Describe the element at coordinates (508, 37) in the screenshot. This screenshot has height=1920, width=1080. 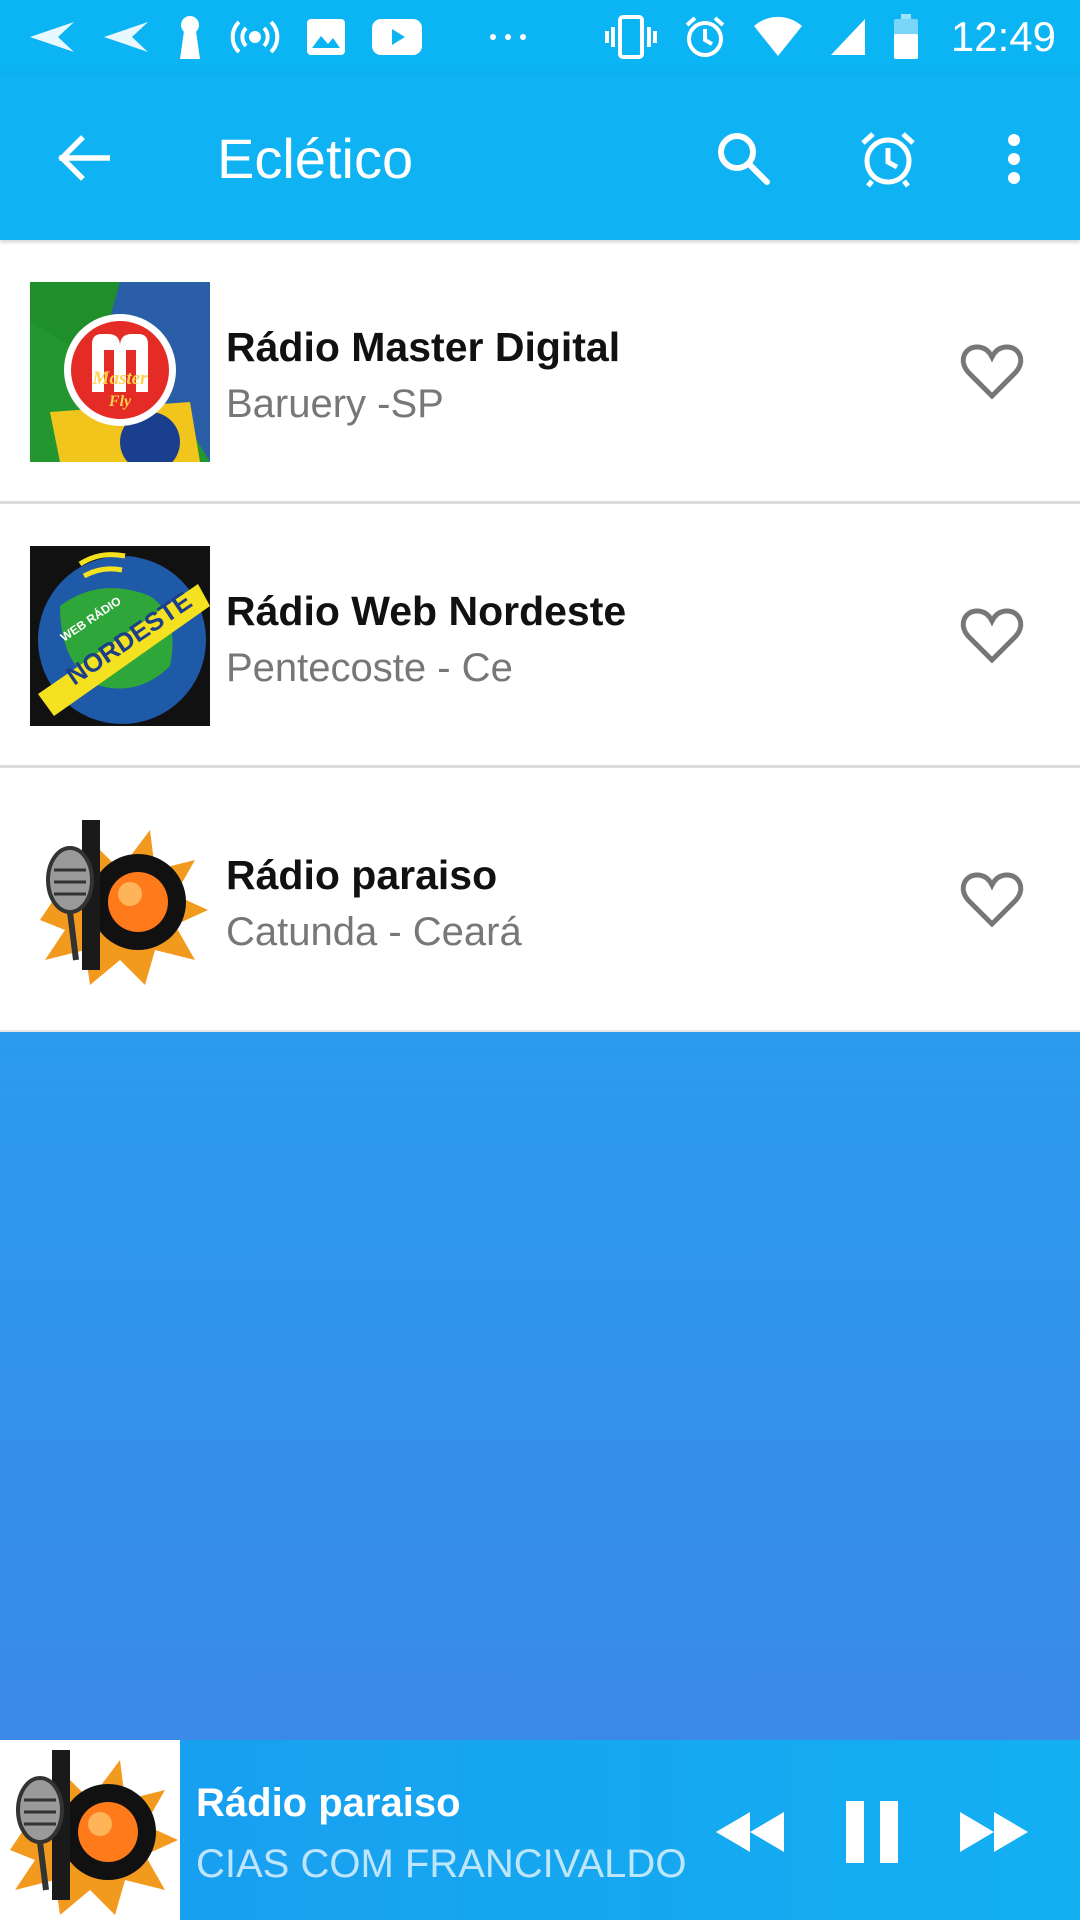
I see `more-dots-icon` at that location.